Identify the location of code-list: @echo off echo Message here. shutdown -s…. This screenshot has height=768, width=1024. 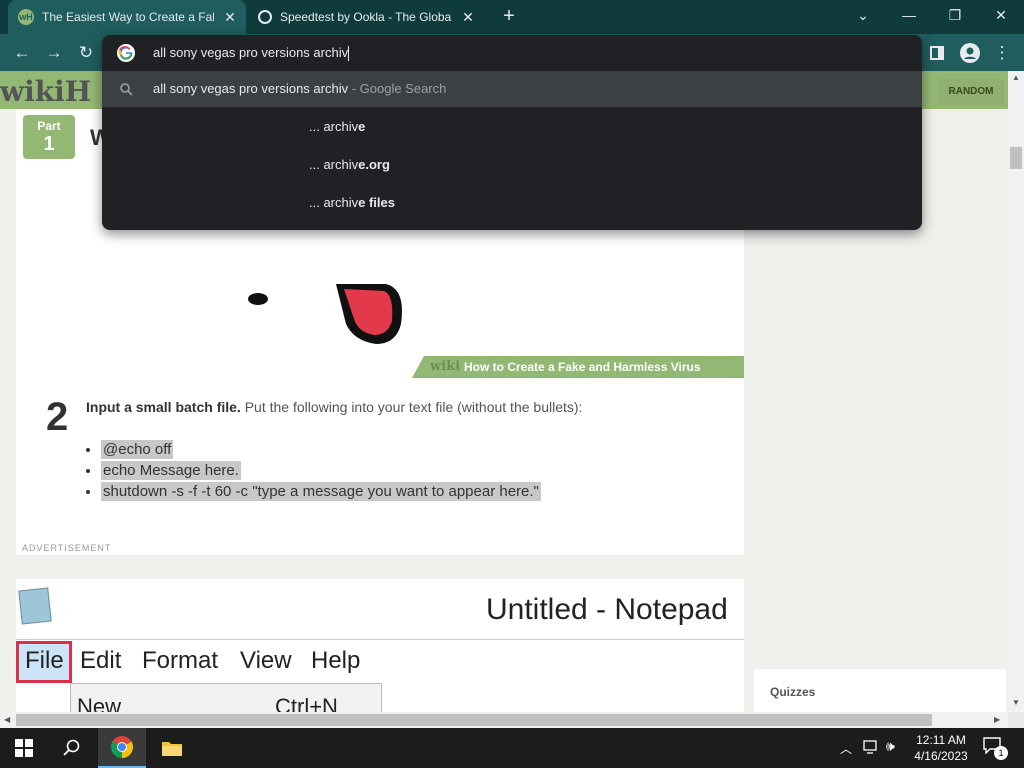
(315, 470).